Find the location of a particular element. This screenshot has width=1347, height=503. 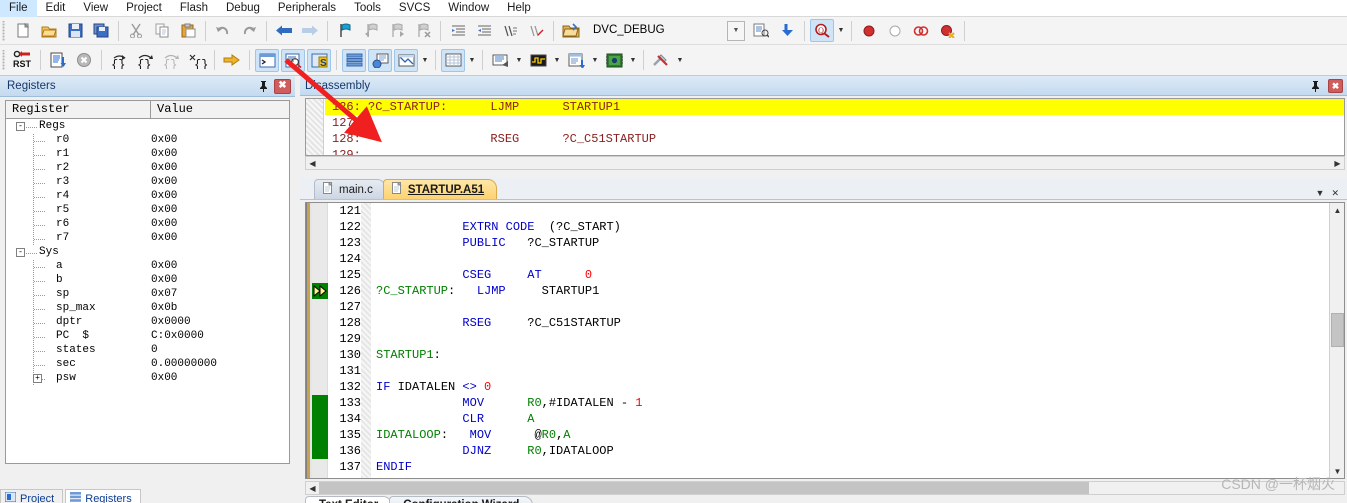

toolbar-grip is located at coordinates (4, 30).